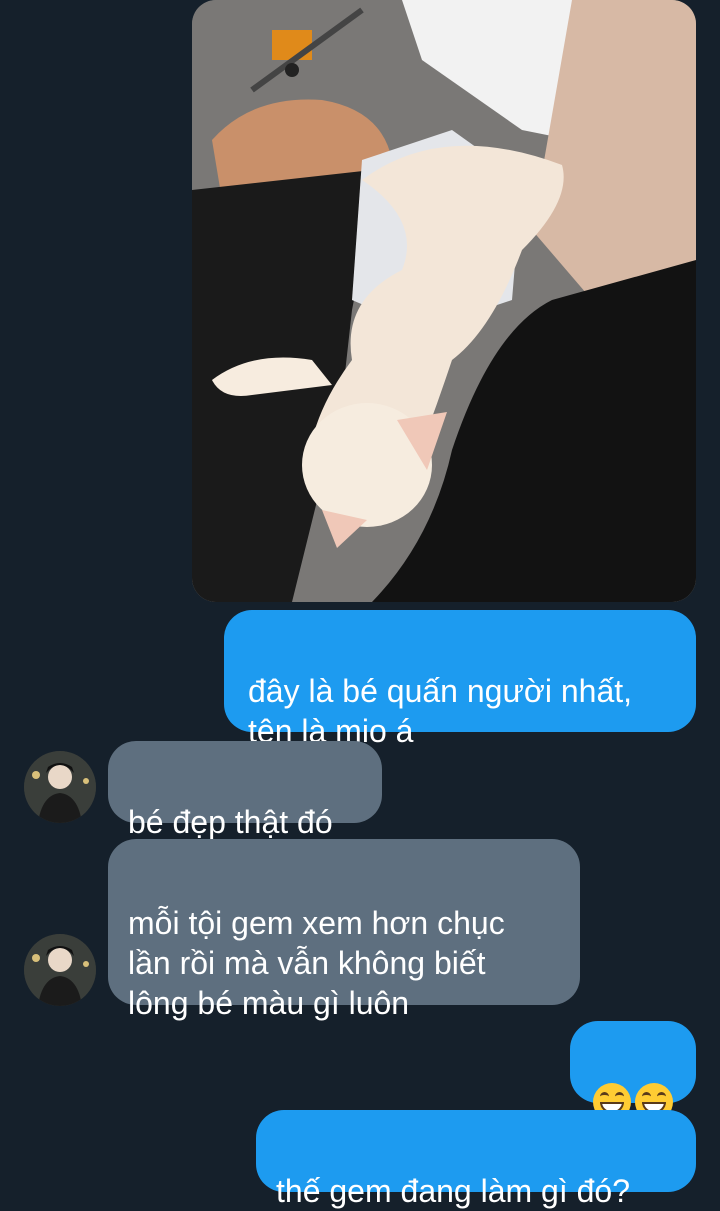 This screenshot has height=1211, width=720. What do you see at coordinates (440, 711) in the screenshot?
I see `message-text: đây là bé quấn người nhất, tên là mio á` at bounding box center [440, 711].